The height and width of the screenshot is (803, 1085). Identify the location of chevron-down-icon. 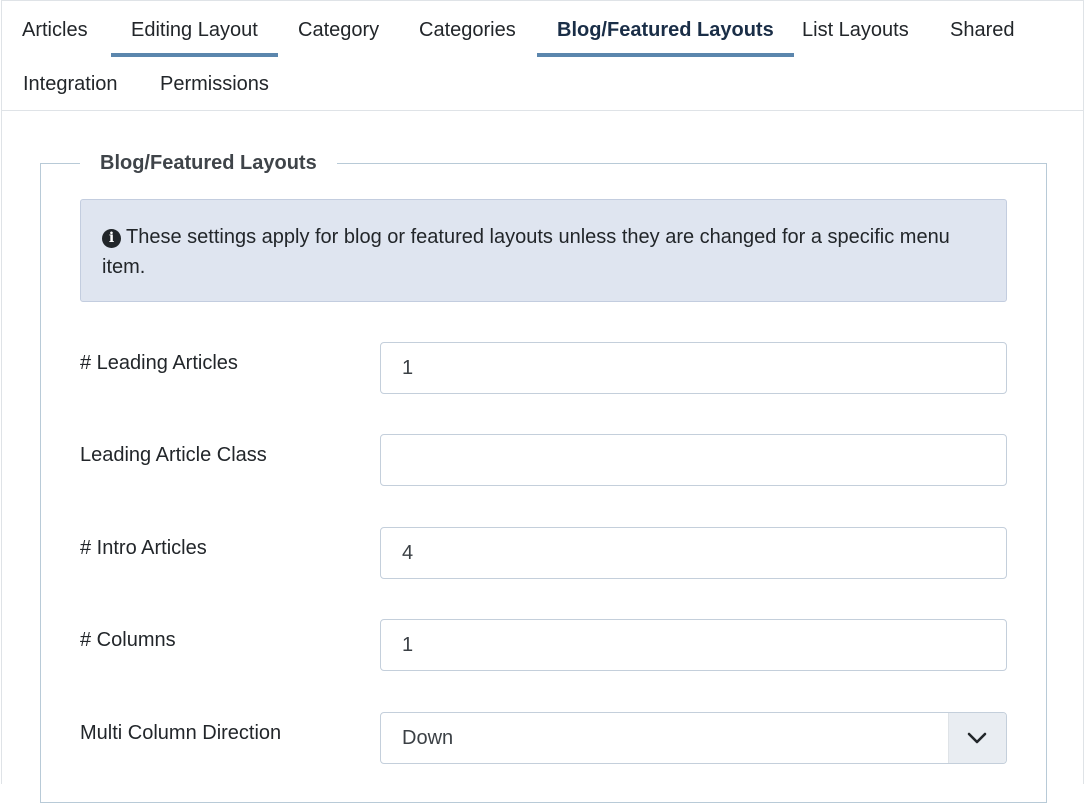
(977, 738).